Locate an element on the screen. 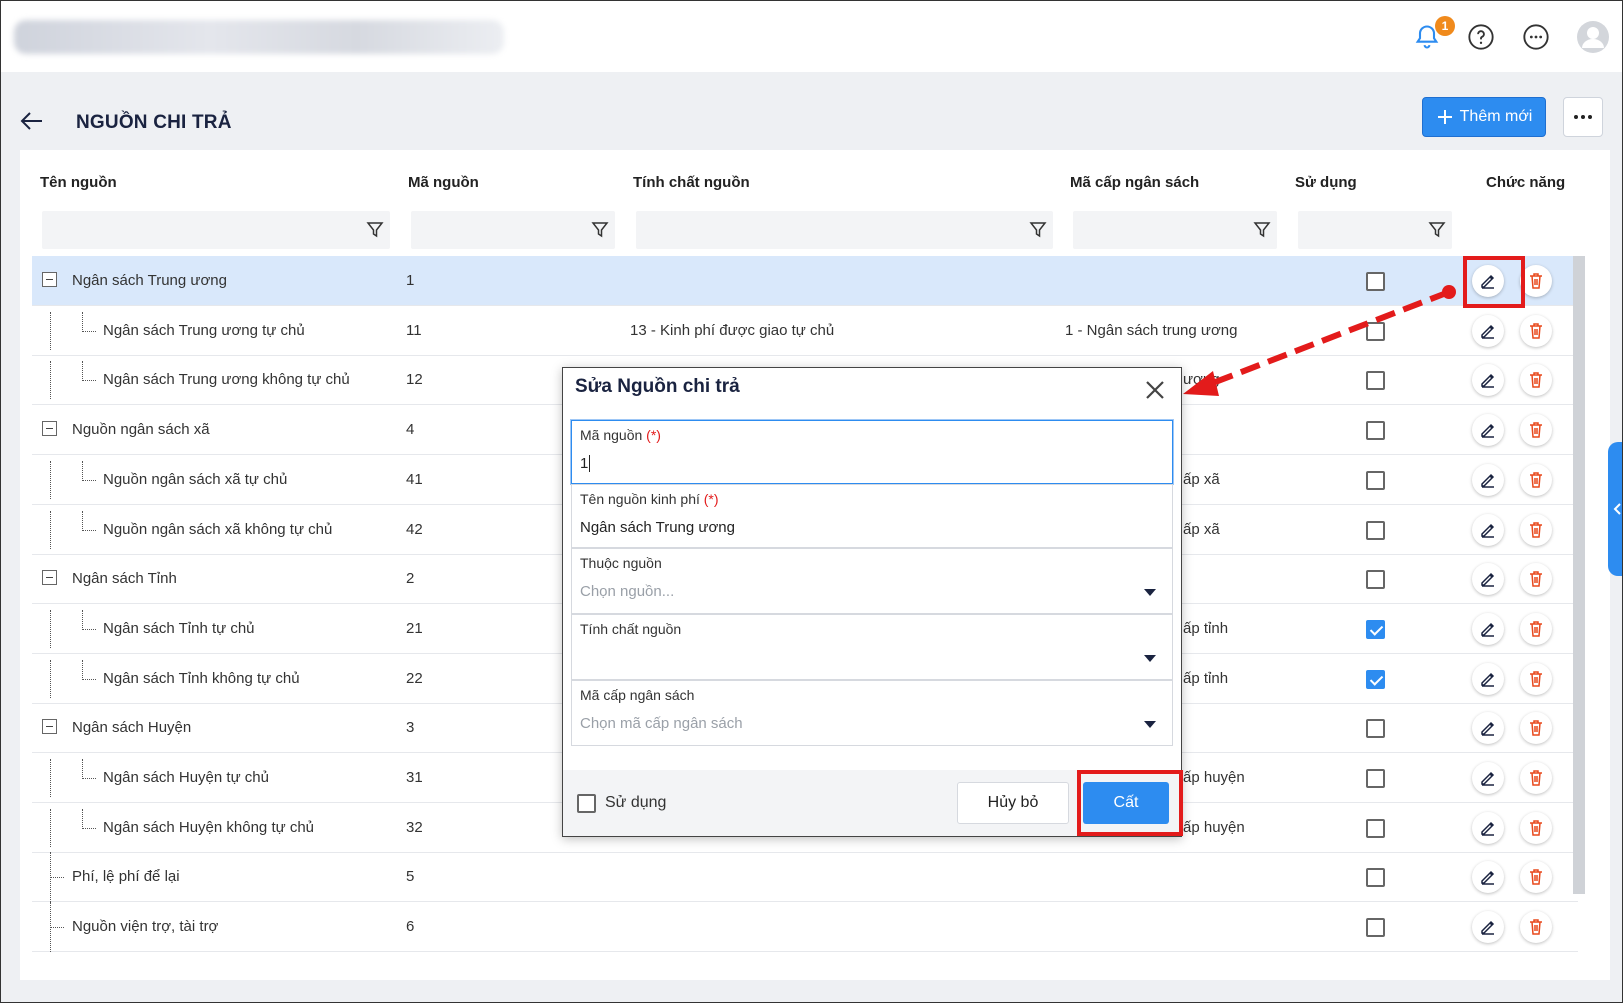  nature-label: Tính chất nguồn is located at coordinates (631, 629).